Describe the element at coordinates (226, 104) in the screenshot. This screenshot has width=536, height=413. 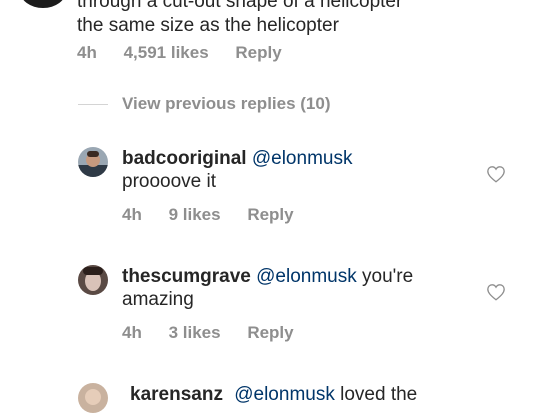
I see `view-previous-replies-button: View previous replies (10)` at that location.